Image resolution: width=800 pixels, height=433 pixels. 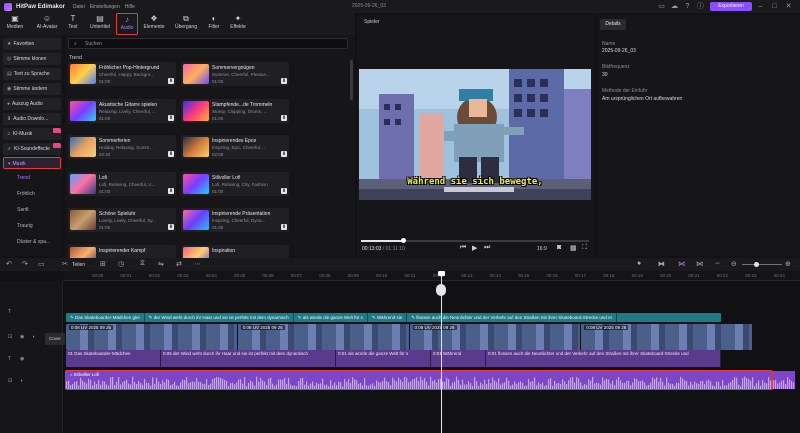 I want to click on video-preview: Während sie sich bewegte,, so click(x=475, y=134).